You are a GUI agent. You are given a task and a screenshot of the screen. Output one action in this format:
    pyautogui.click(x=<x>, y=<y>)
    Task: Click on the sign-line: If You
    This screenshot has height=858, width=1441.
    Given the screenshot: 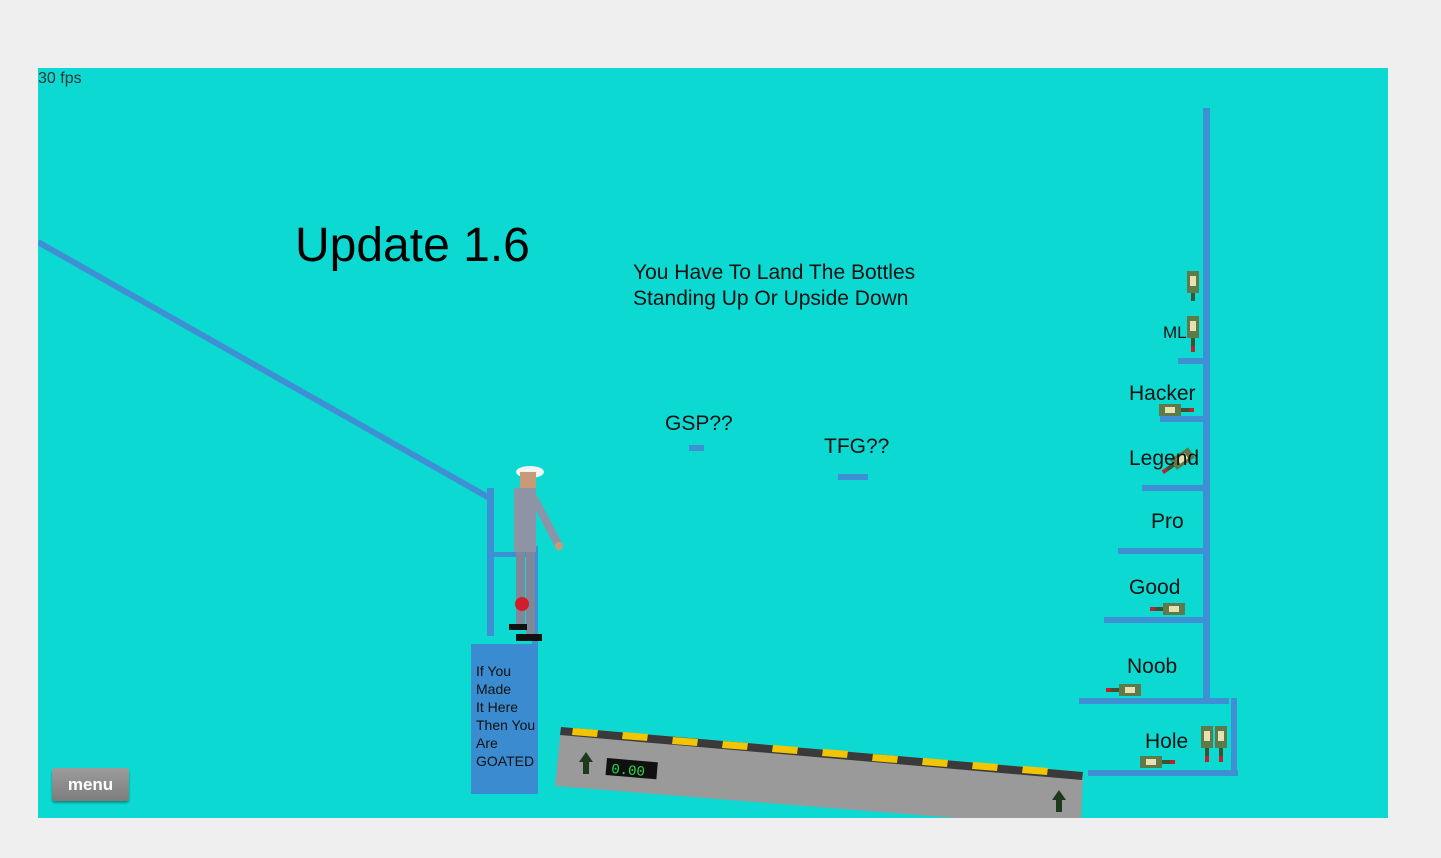 What is the action you would take?
    pyautogui.click(x=494, y=671)
    